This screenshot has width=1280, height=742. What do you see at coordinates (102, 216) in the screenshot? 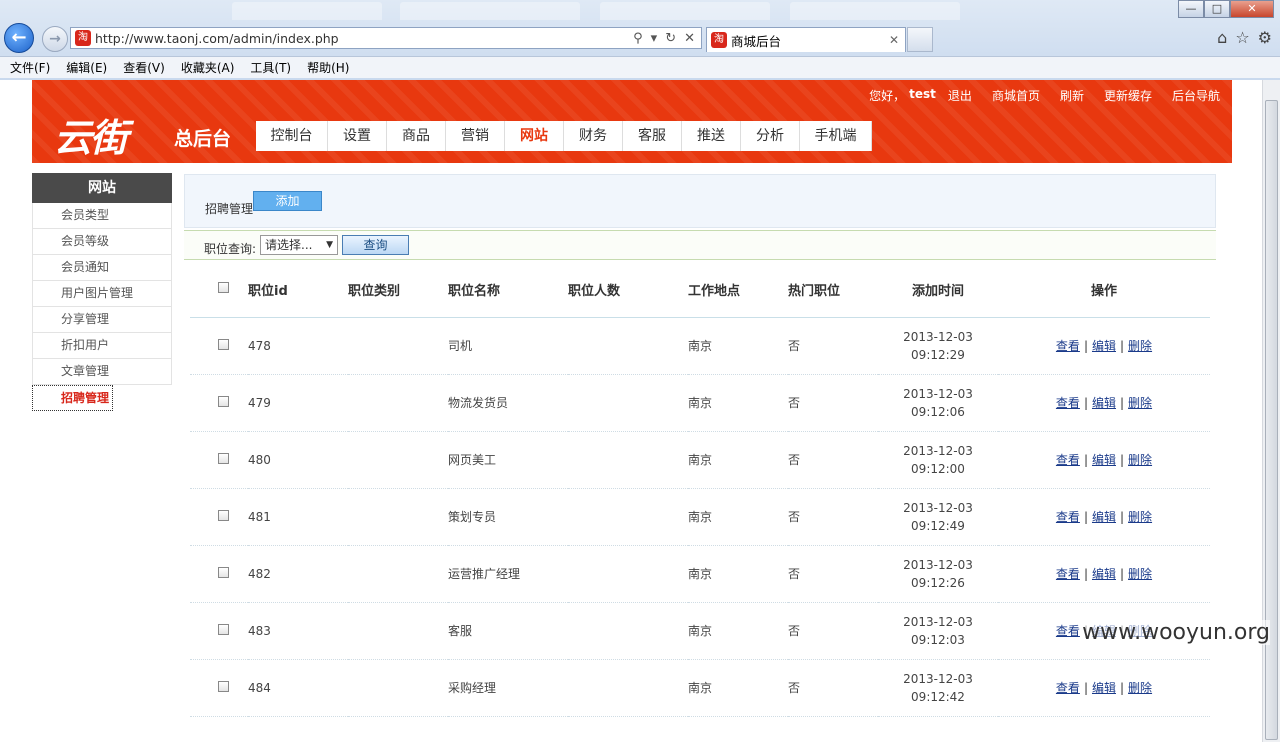
I see `sidebar-item-member-type: 会员类型` at bounding box center [102, 216].